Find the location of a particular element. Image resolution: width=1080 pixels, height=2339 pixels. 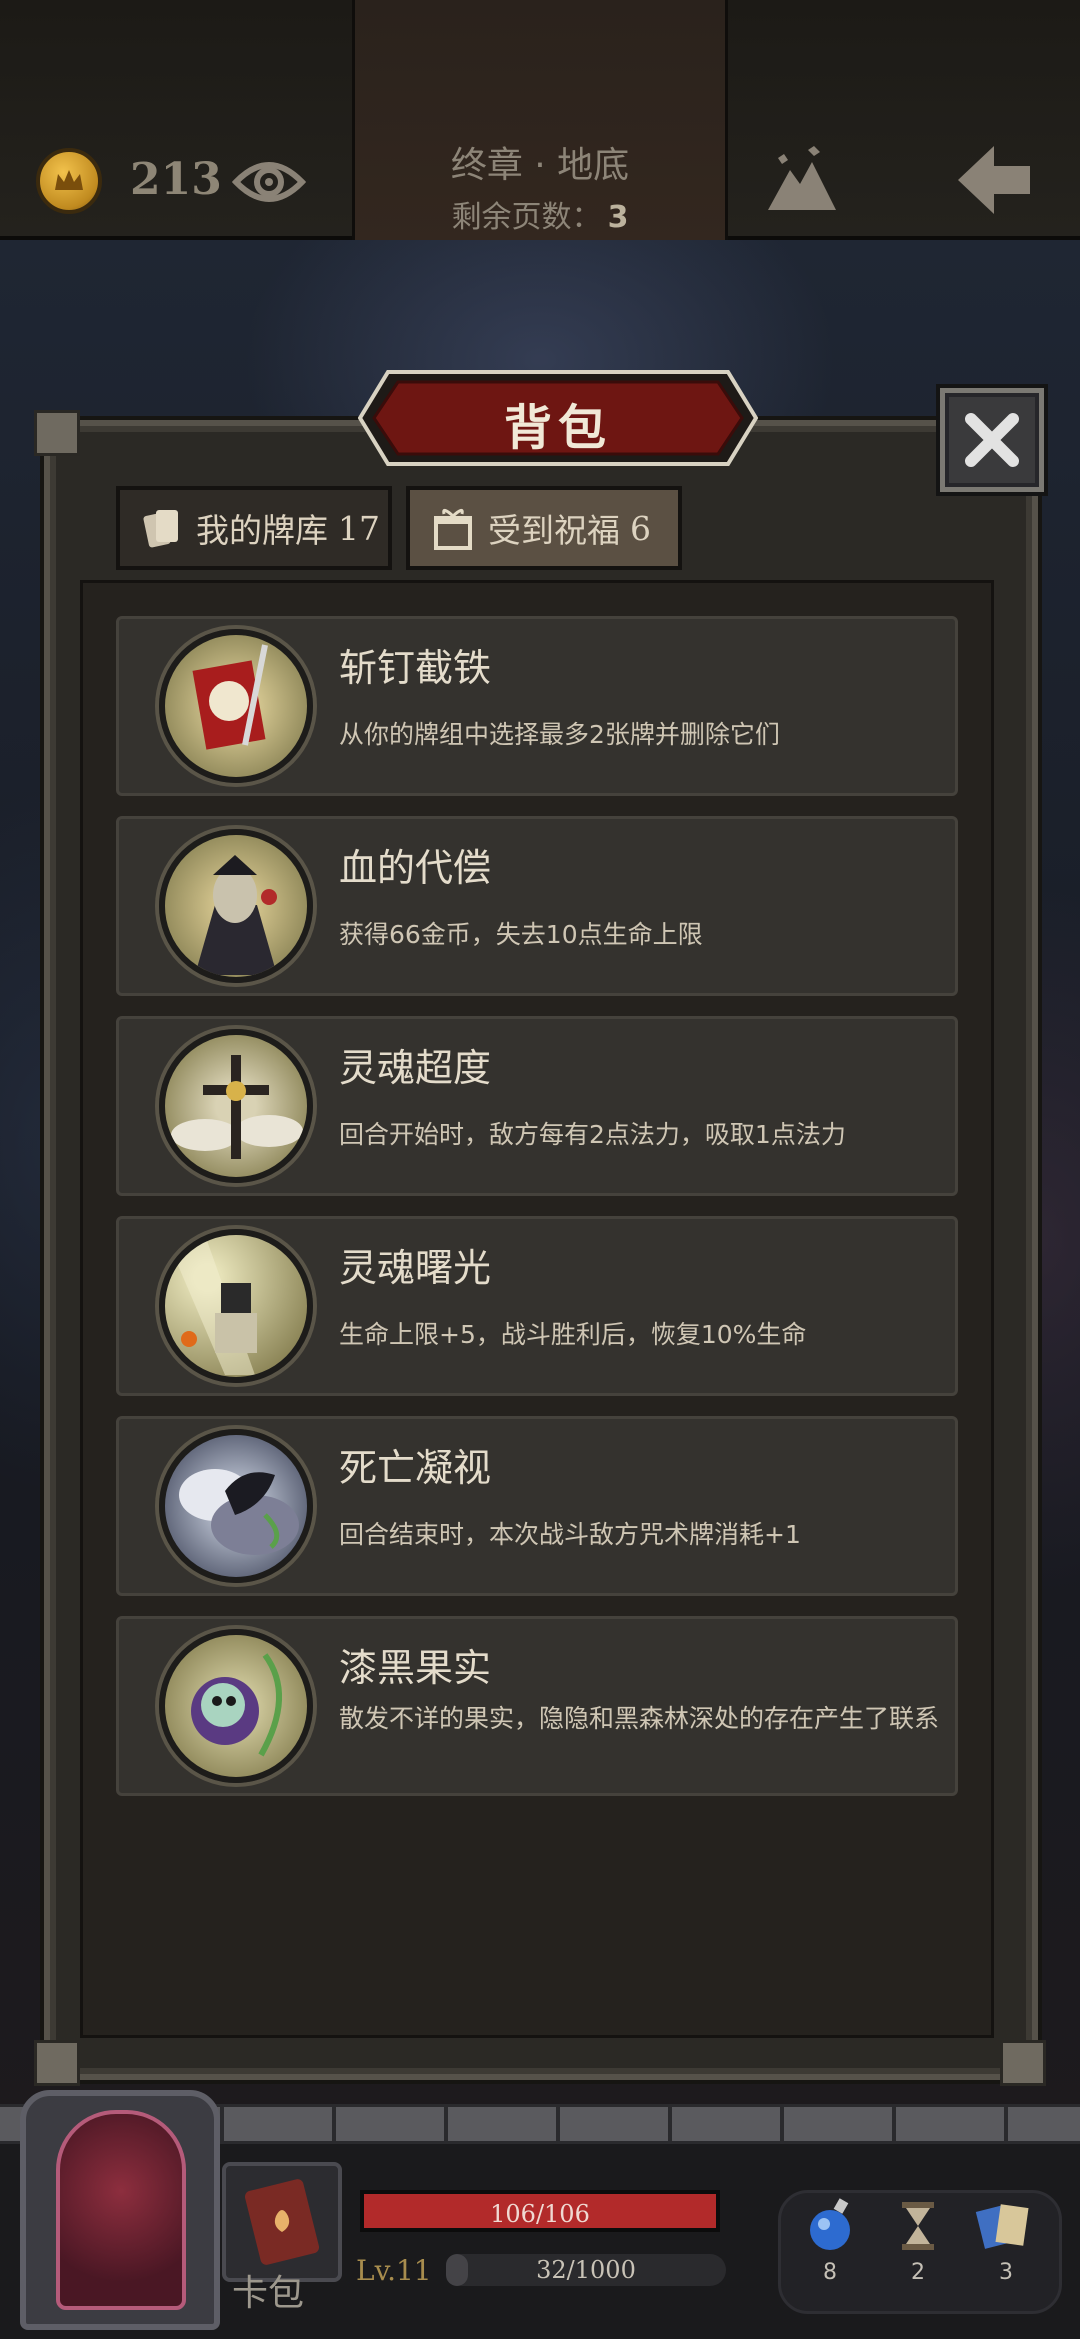

tab-my-deck: 我的牌库 17 is located at coordinates (254, 528).